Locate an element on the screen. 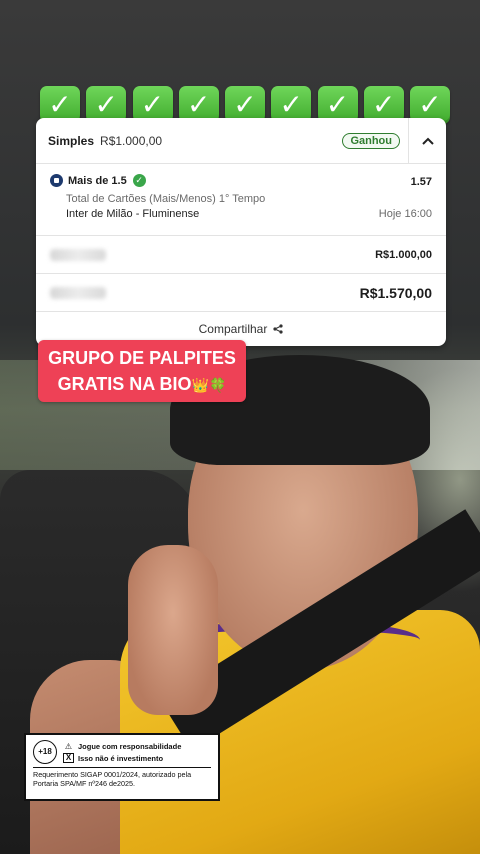  market-name: Total de Cartões (Mais/Menos) 1° Tempo is located at coordinates (166, 199).